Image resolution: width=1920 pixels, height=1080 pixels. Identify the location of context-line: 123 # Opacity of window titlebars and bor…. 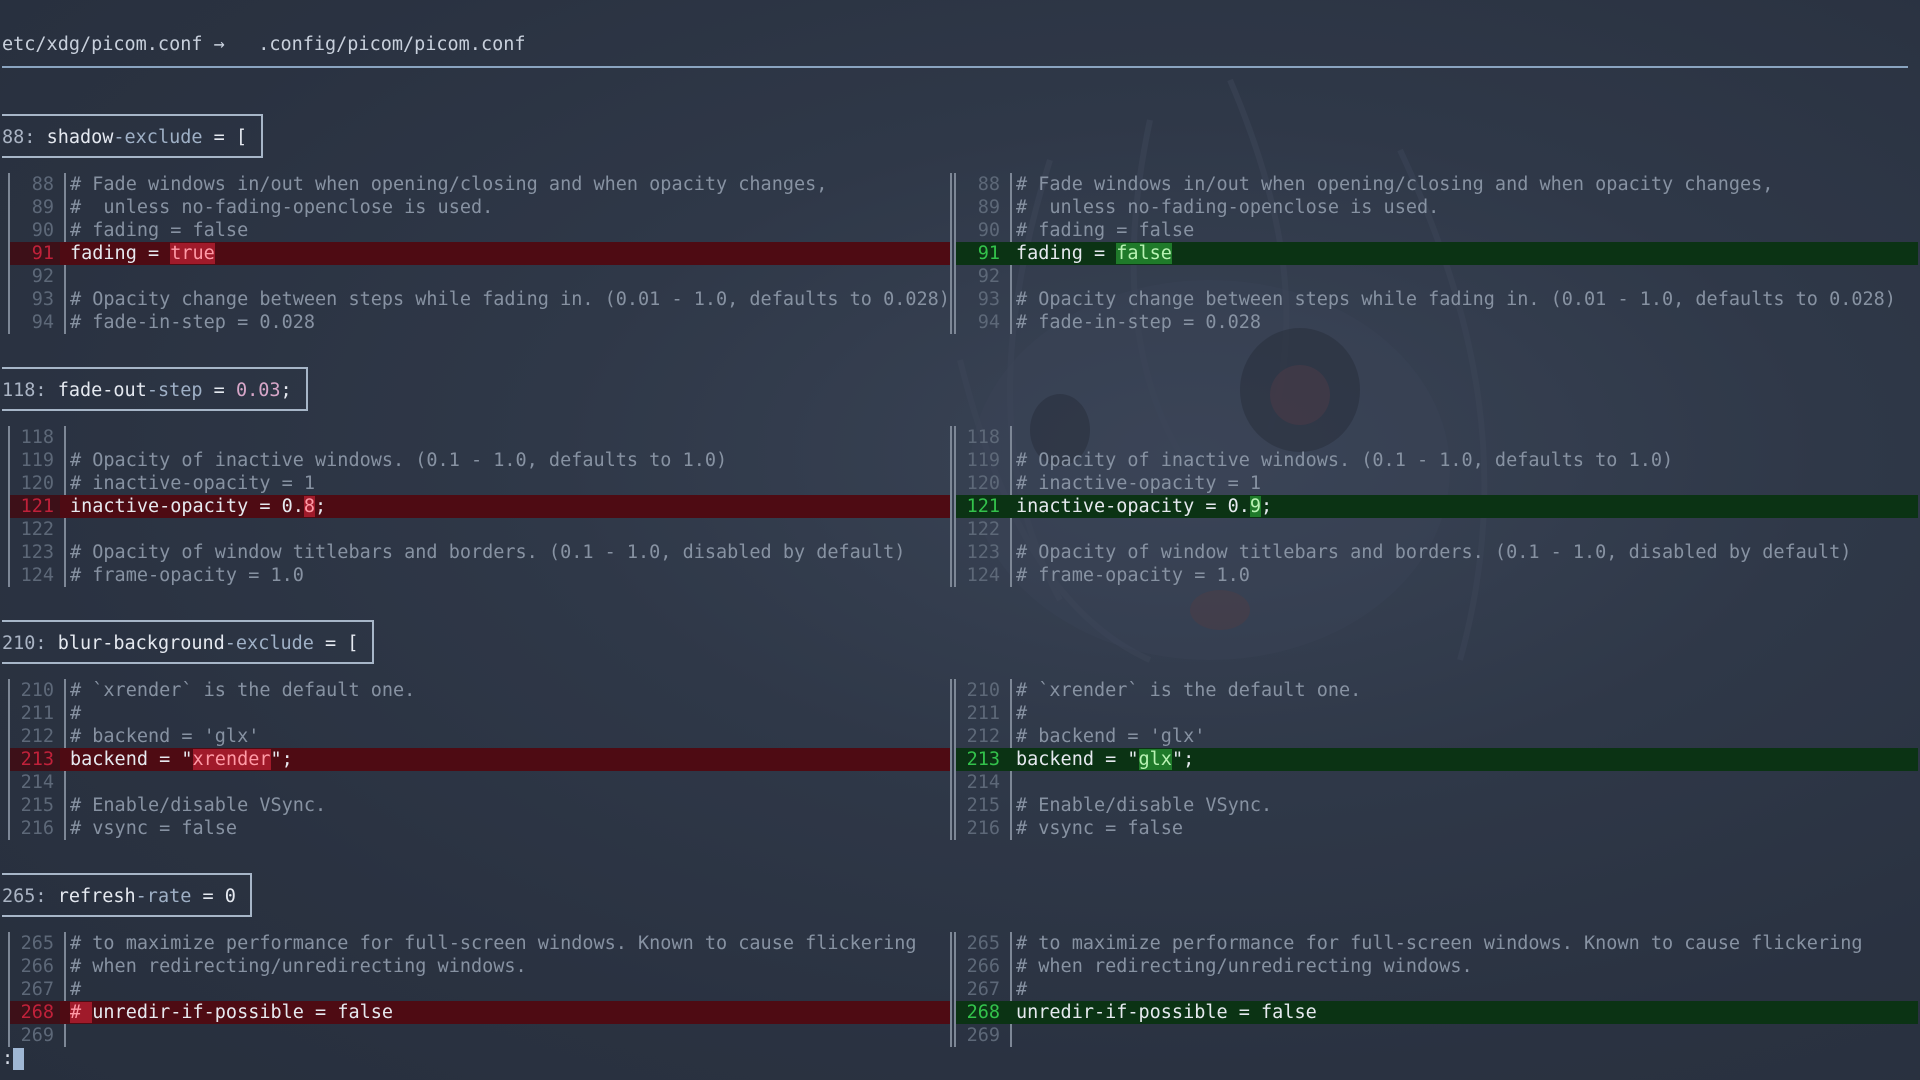
(480, 552).